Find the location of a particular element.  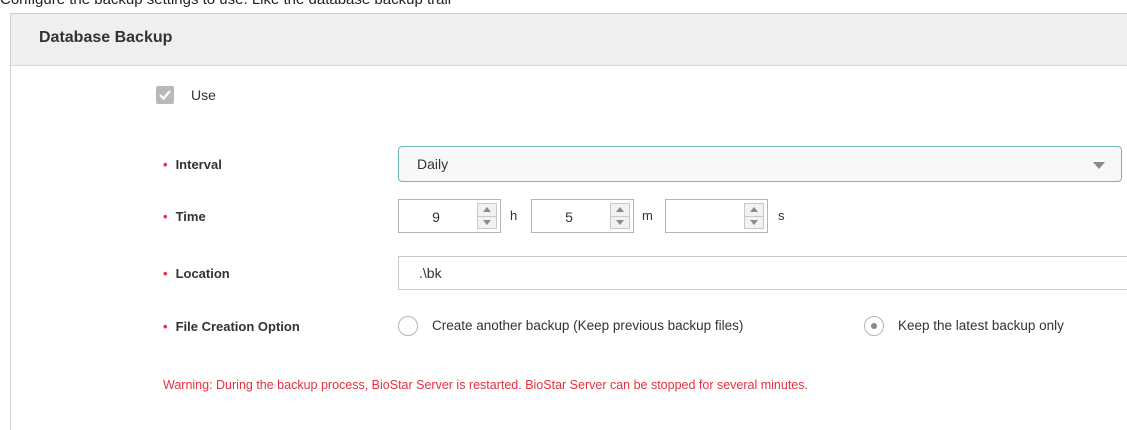

file-creation-label: • File Creation Option is located at coordinates (231, 326).